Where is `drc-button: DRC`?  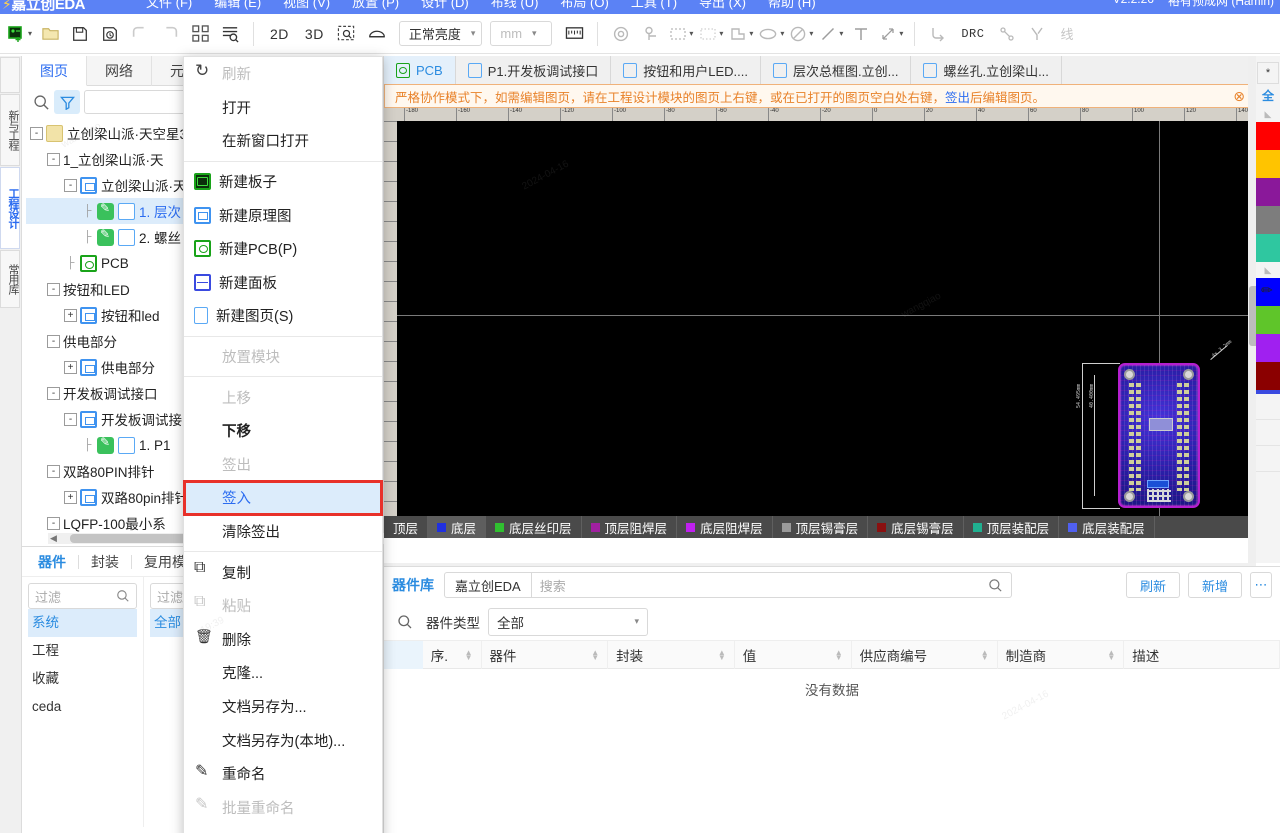 drc-button: DRC is located at coordinates (972, 34).